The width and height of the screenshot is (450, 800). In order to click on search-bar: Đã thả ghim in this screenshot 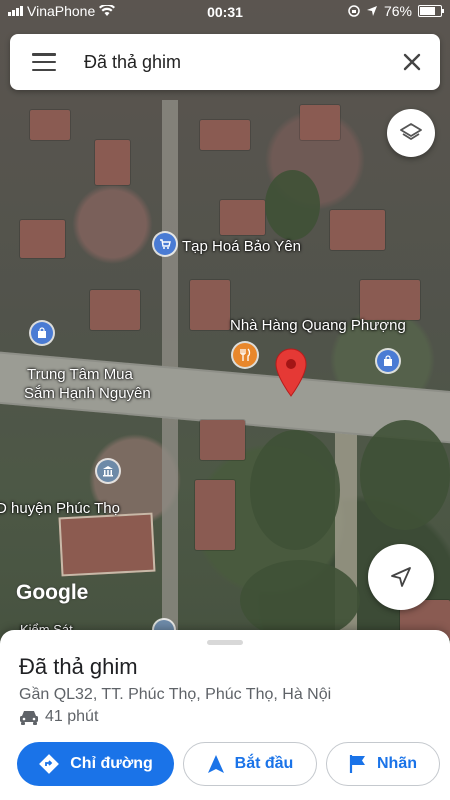, I will do `click(225, 62)`.